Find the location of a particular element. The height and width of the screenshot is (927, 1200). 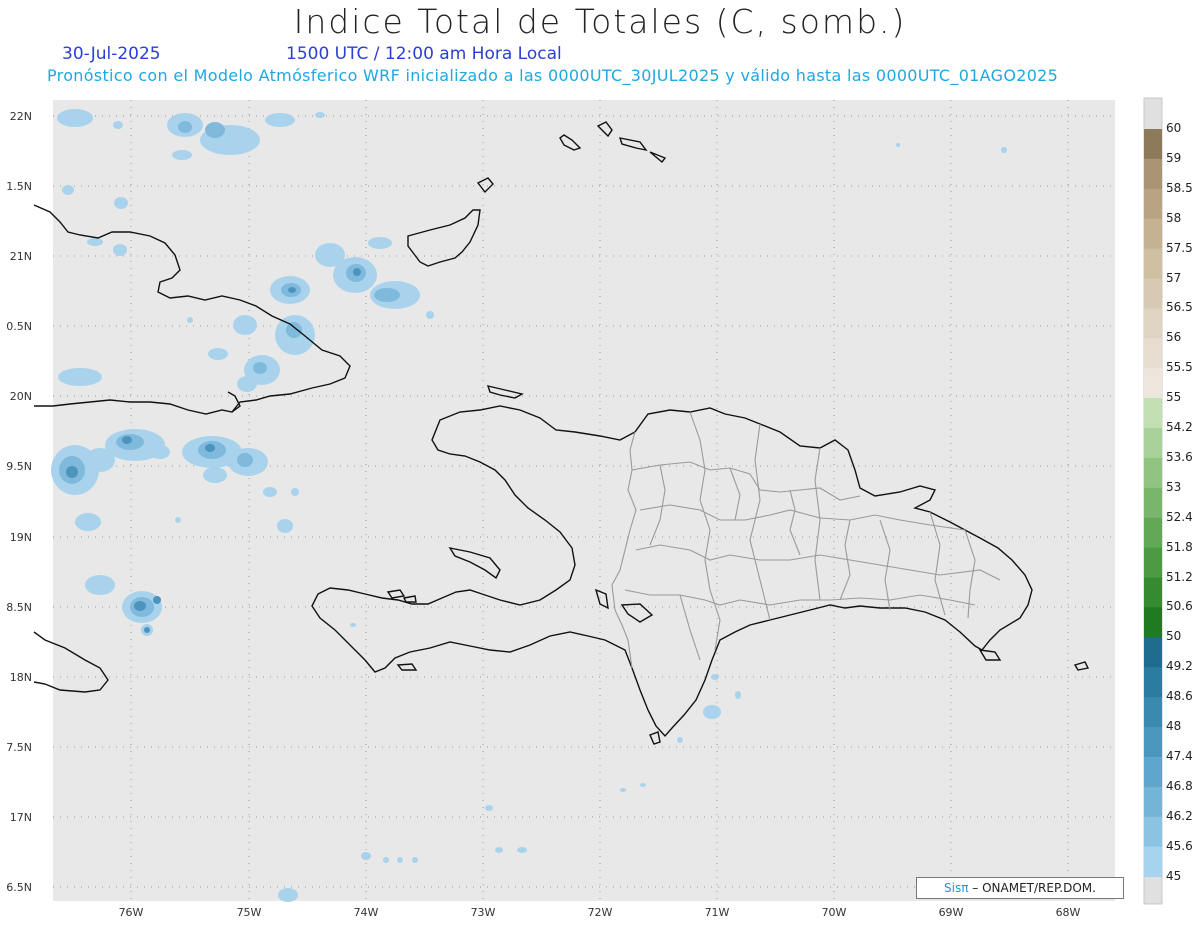

colorbar-label: 52.4 is located at coordinates (1179, 516).